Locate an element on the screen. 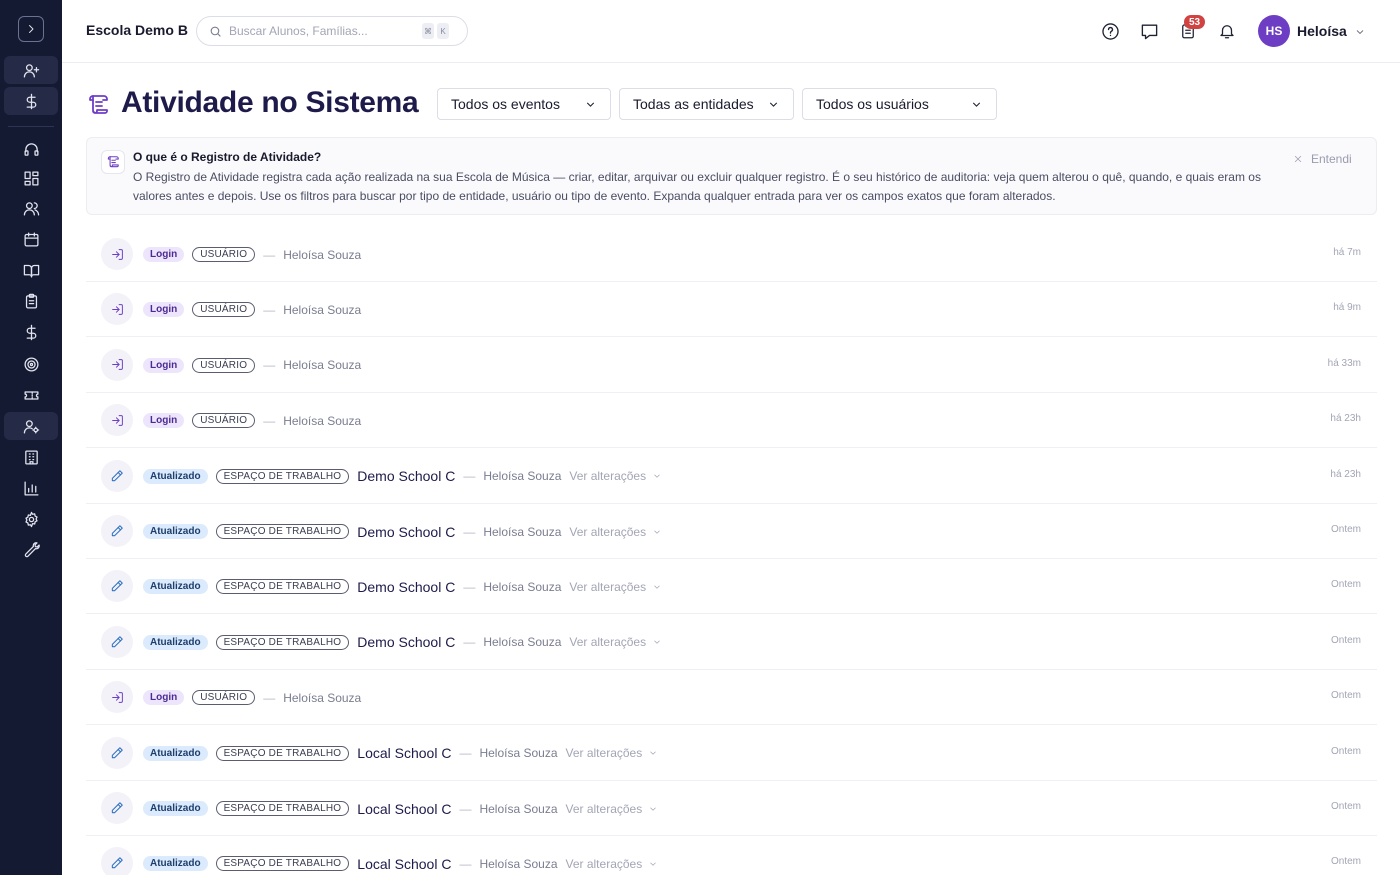 The width and height of the screenshot is (1400, 875). sidebar-item-add-student is located at coordinates (31, 70).